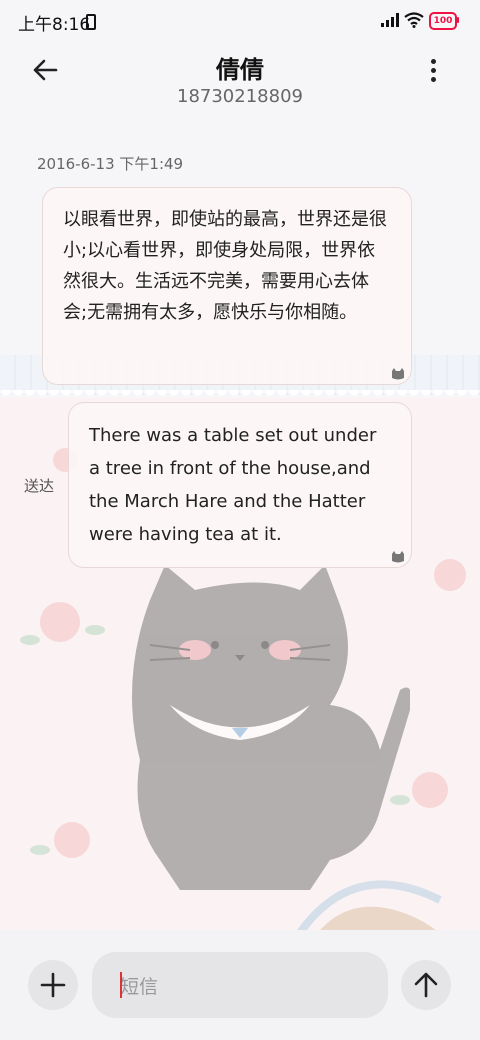  What do you see at coordinates (110, 164) in the screenshot?
I see `message-timestamp: 2016-6-13 下午1:49` at bounding box center [110, 164].